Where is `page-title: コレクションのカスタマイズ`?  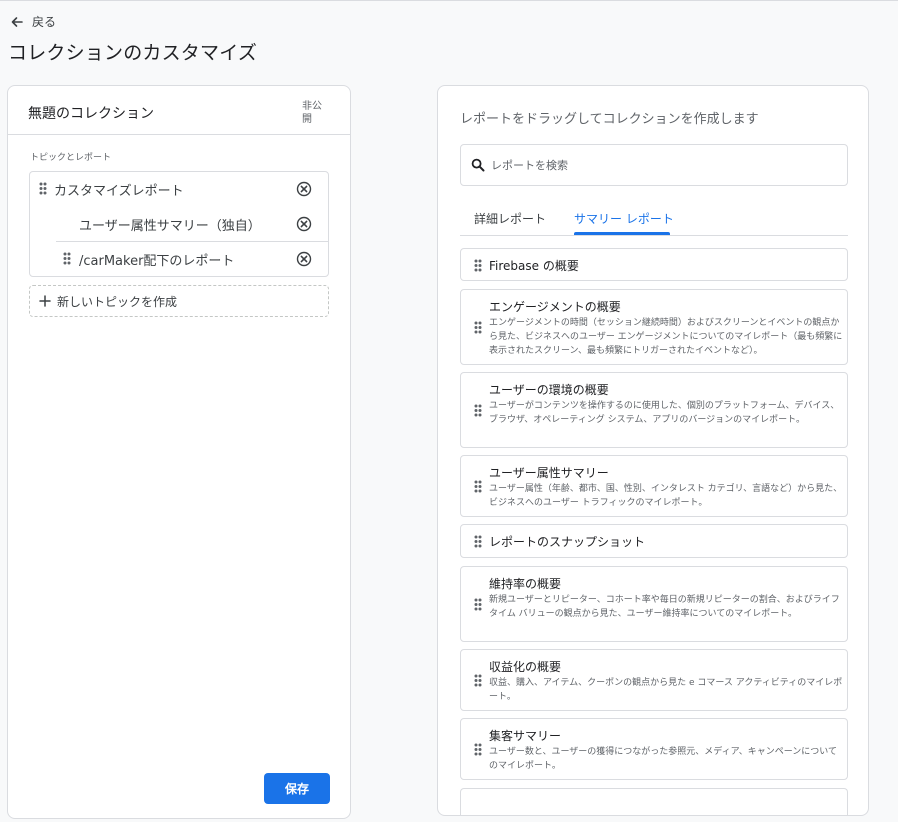 page-title: コレクションのカスタマイズ is located at coordinates (133, 53).